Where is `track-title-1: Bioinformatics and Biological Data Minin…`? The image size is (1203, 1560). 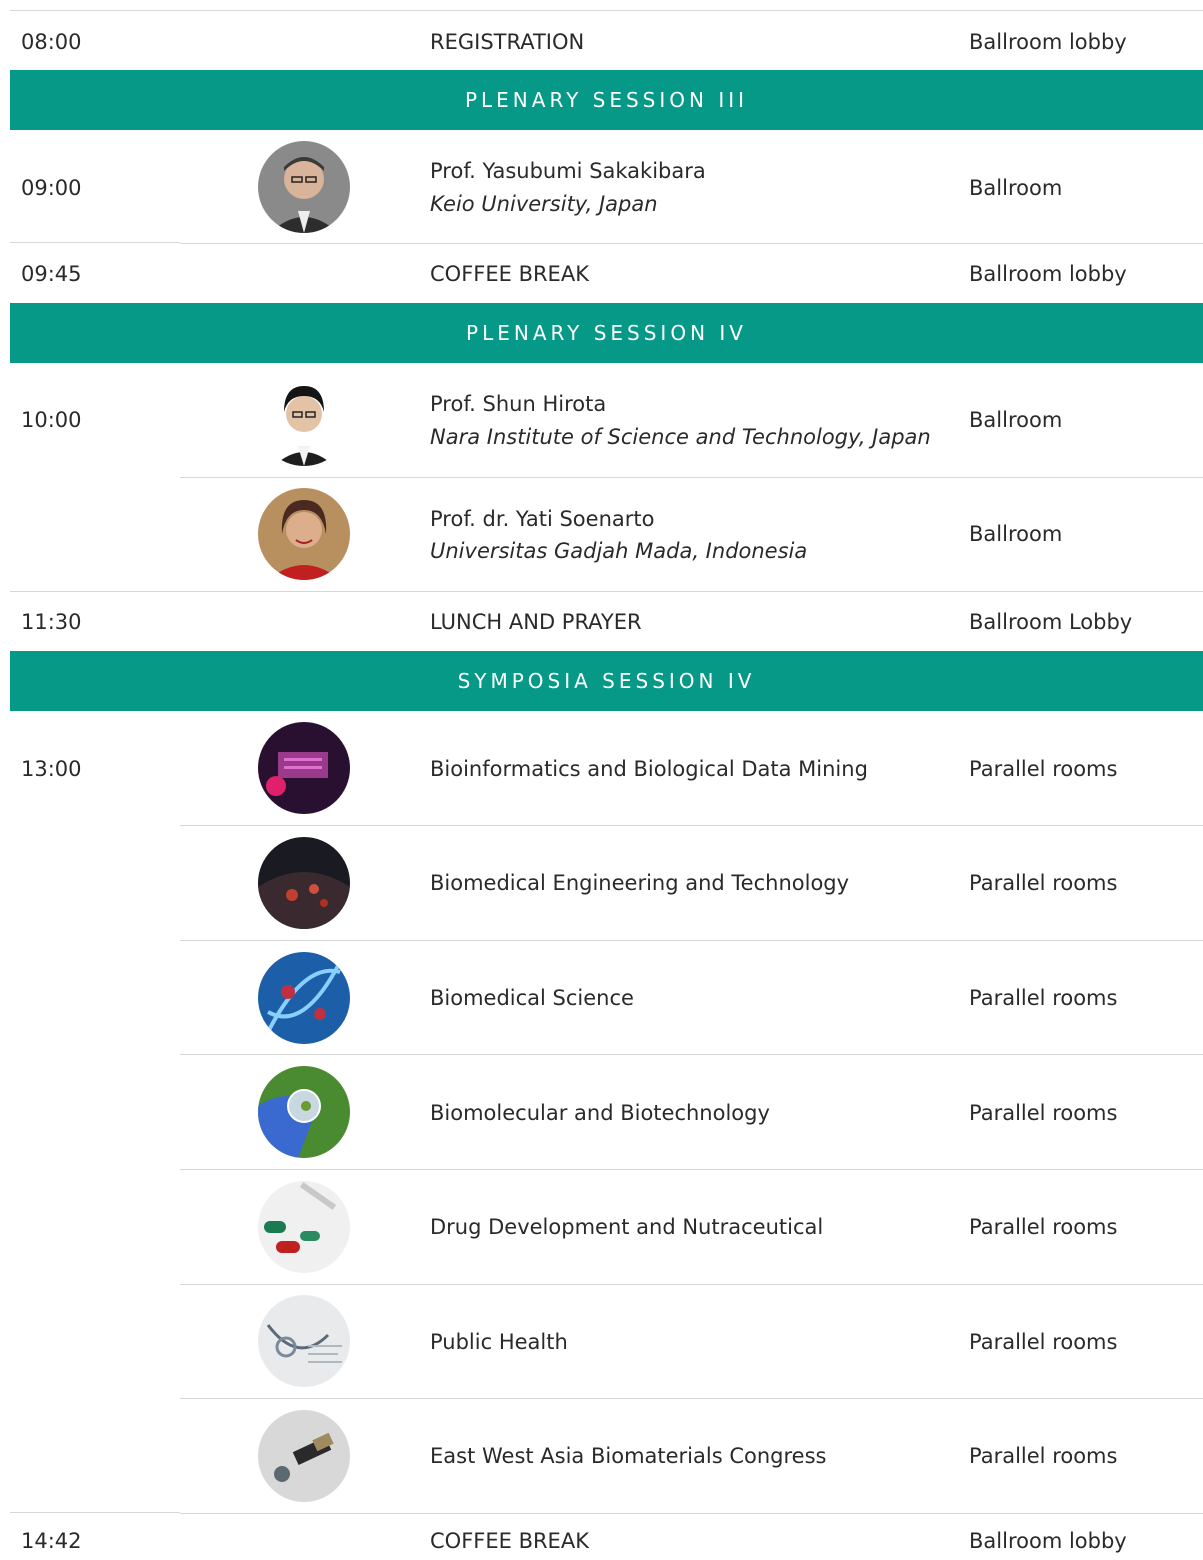 track-title-1: Bioinformatics and Biological Data Minin… is located at coordinates (649, 769).